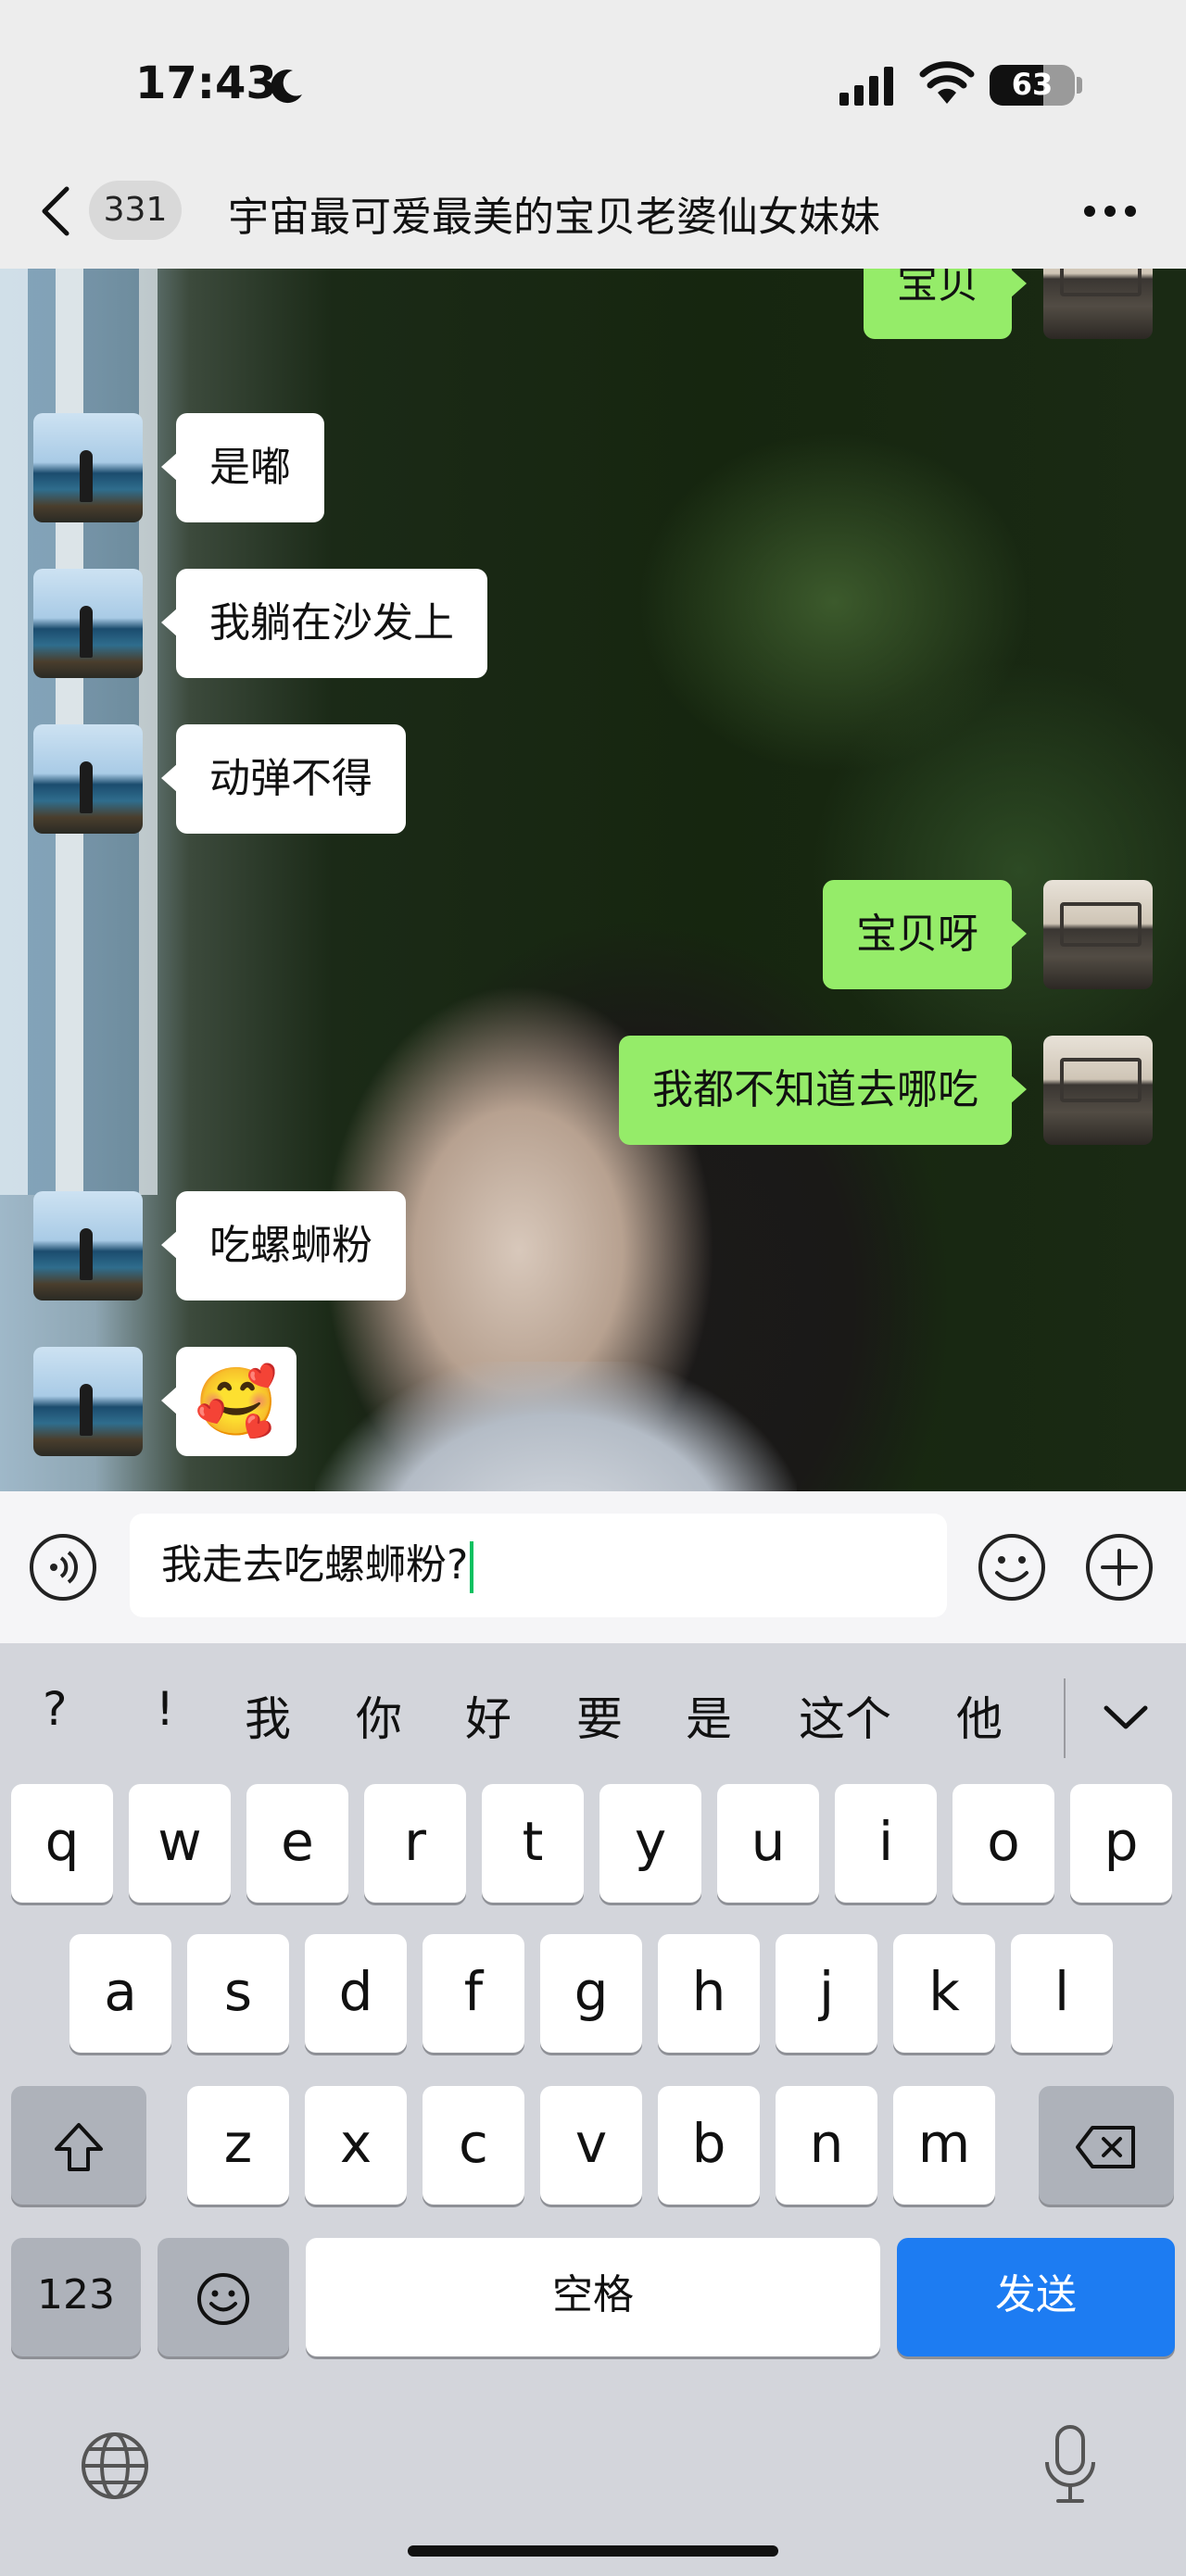 The image size is (1186, 2576). I want to click on emoji-face-icon, so click(223, 2298).